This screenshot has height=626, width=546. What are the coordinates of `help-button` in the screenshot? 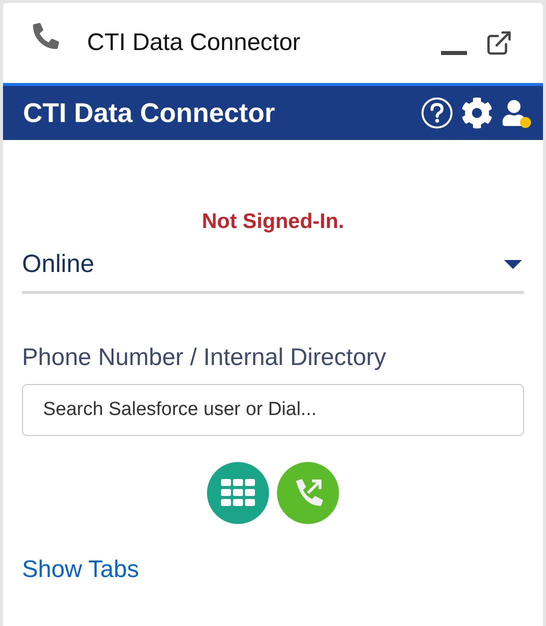 It's located at (437, 113).